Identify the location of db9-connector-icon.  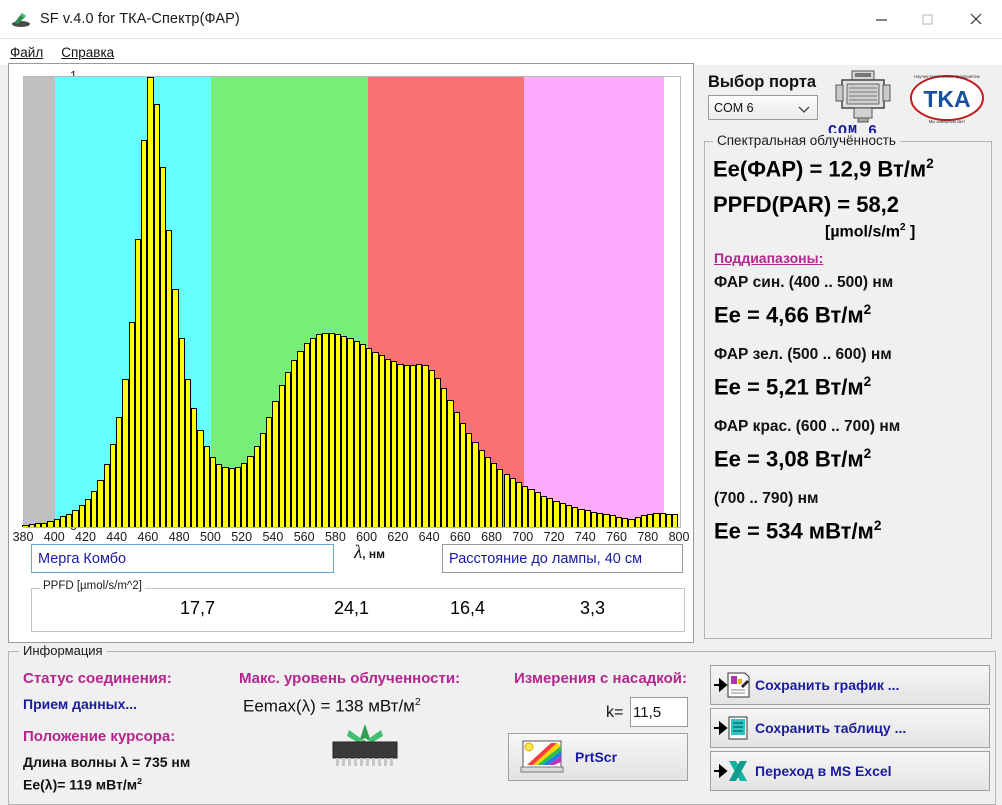
(863, 96).